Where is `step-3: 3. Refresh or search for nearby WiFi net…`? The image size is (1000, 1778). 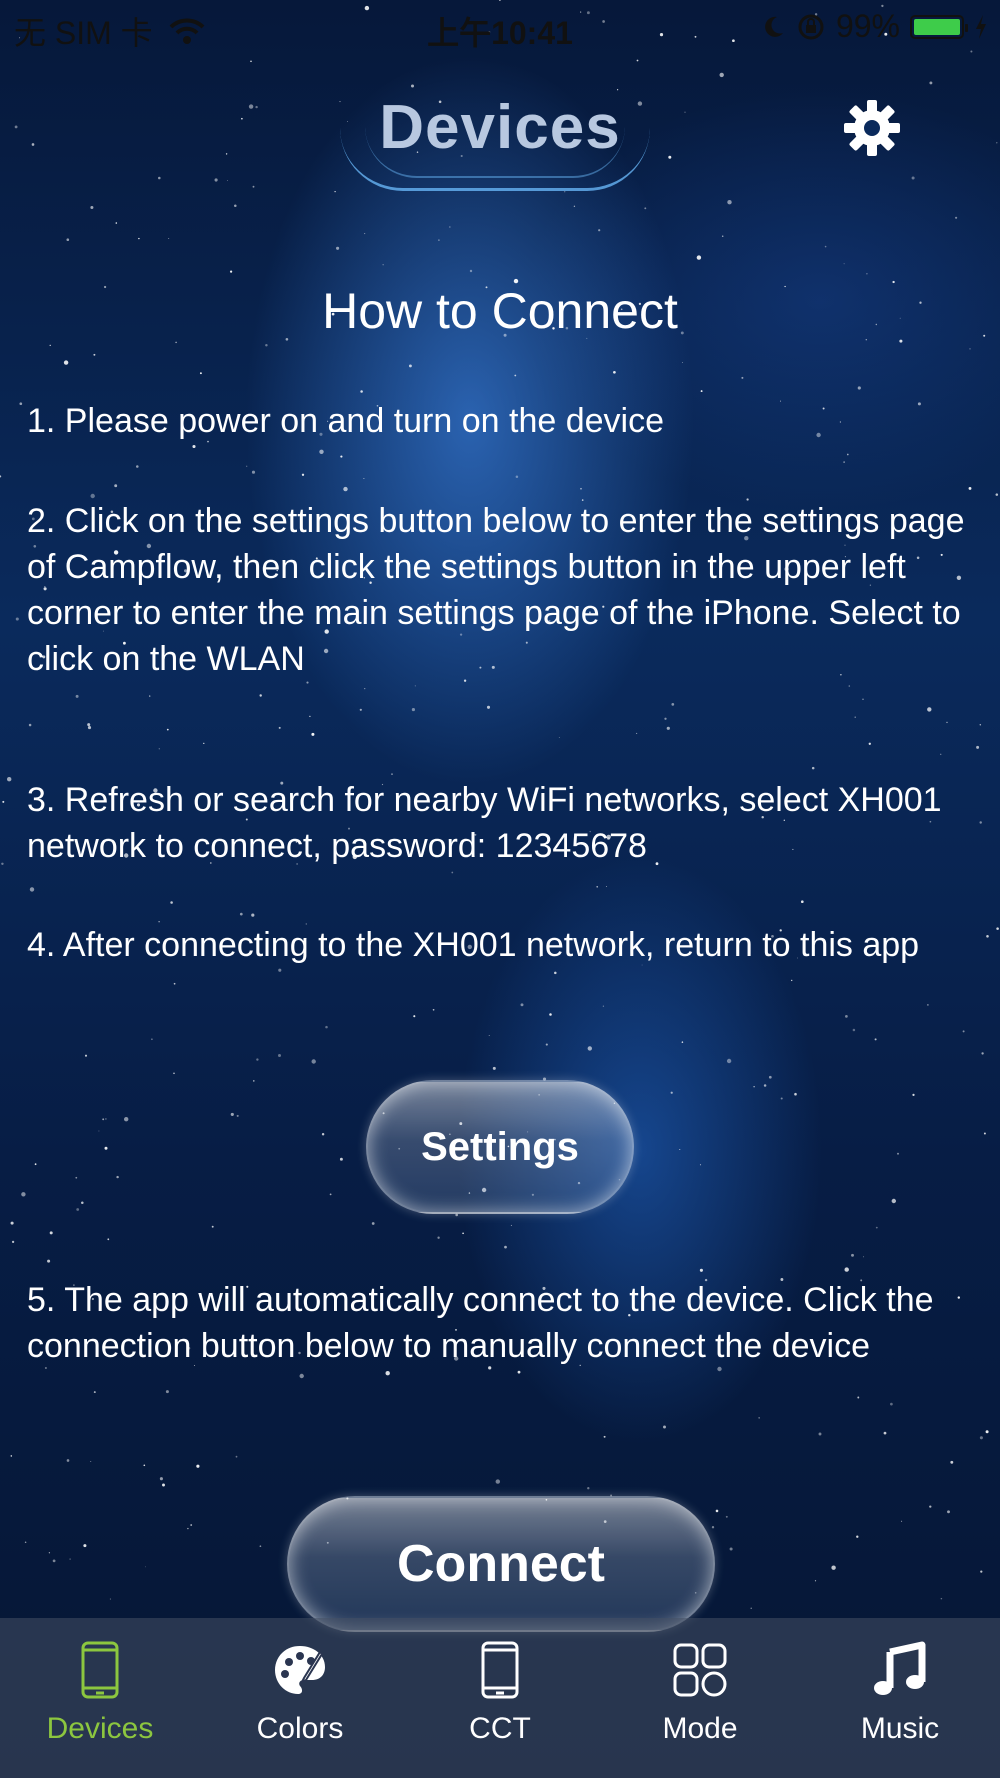
step-3: 3. Refresh or search for nearby WiFi net… is located at coordinates (484, 823).